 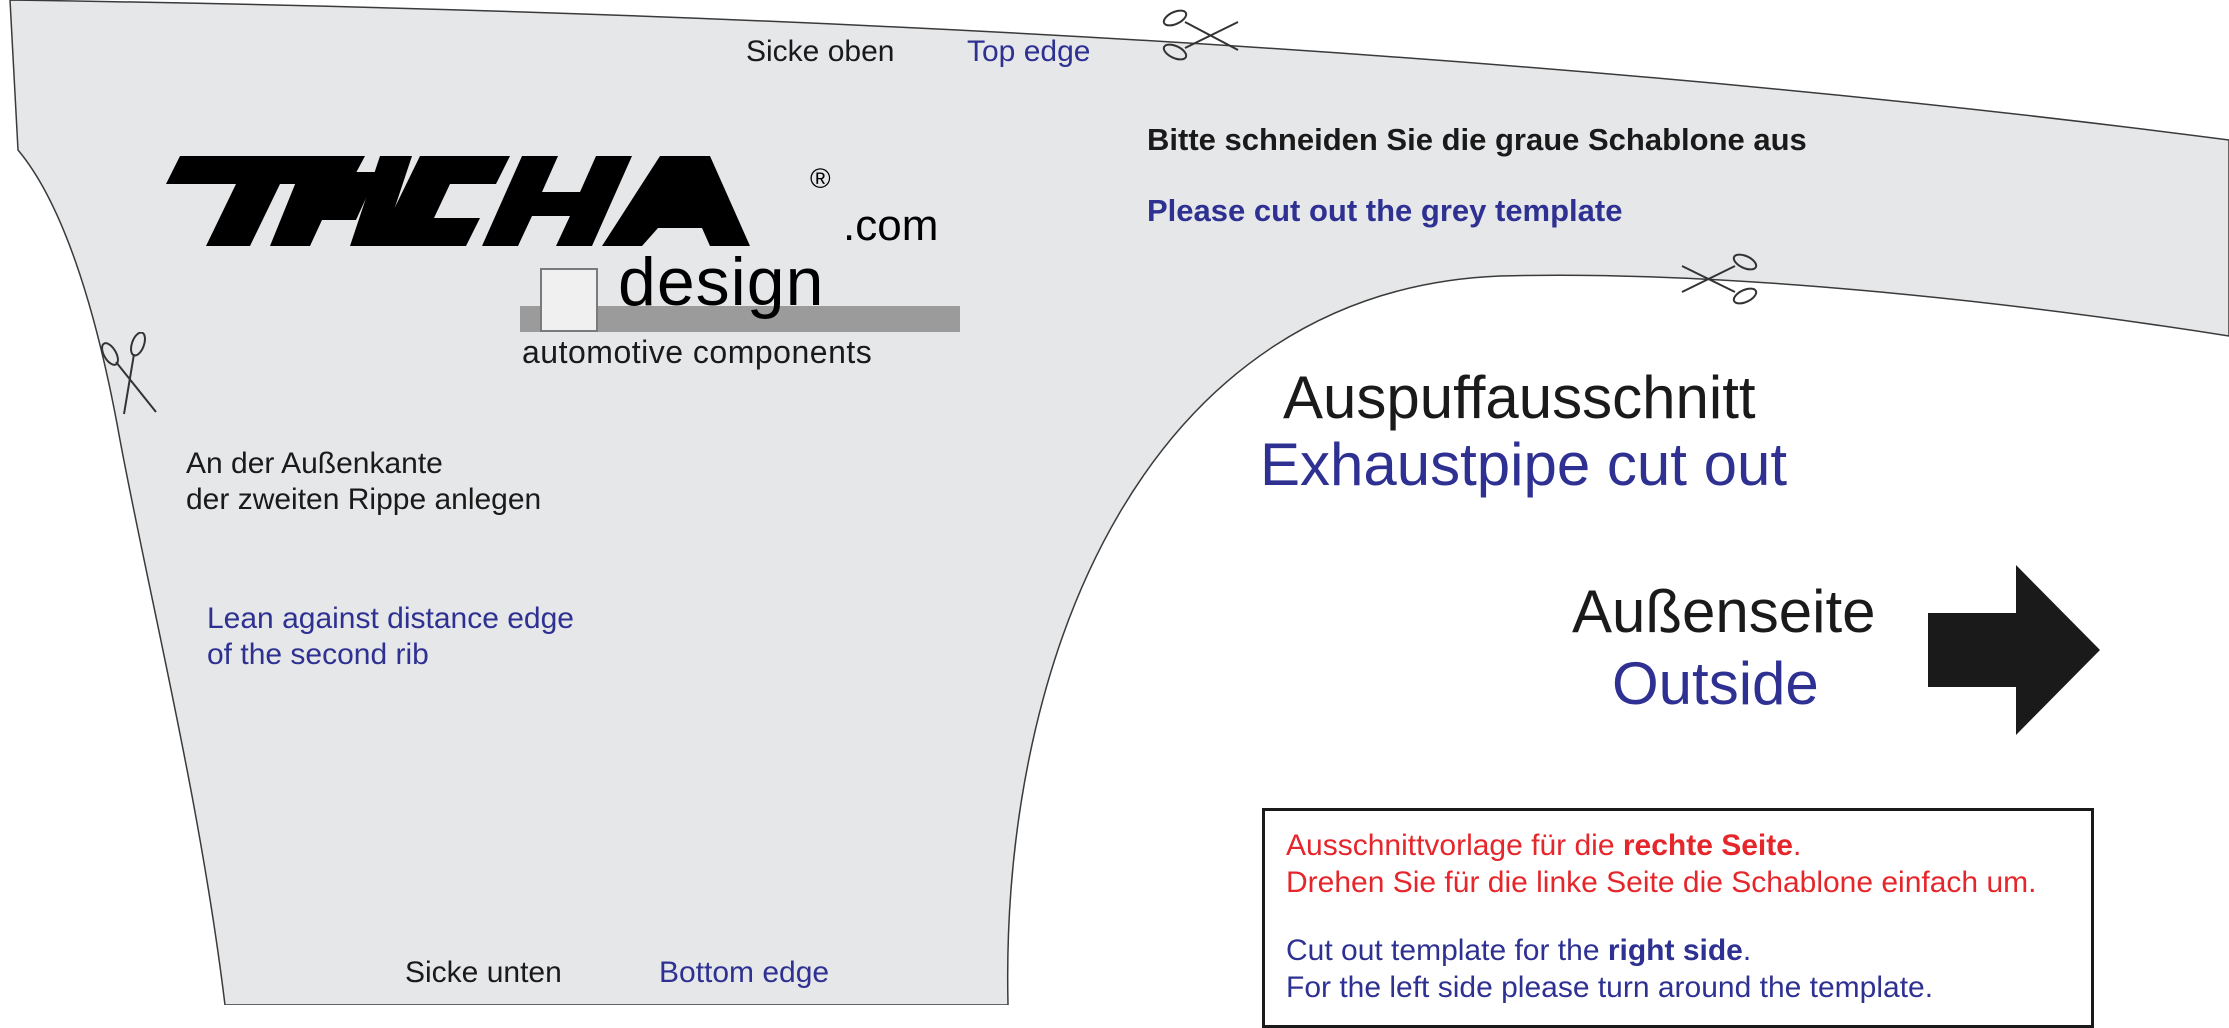 I want to click on exhaust-cutout-en: Exhaustpipe cut out, so click(x=1524, y=464).